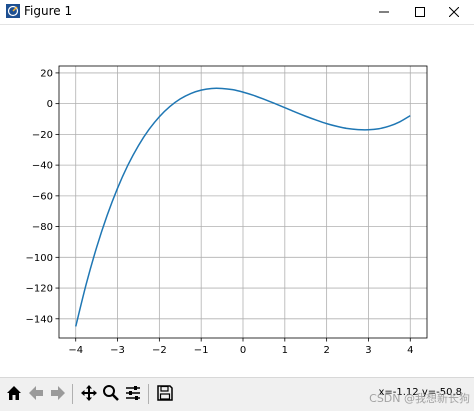 The height and width of the screenshot is (411, 474). I want to click on pan-button, so click(89, 393).